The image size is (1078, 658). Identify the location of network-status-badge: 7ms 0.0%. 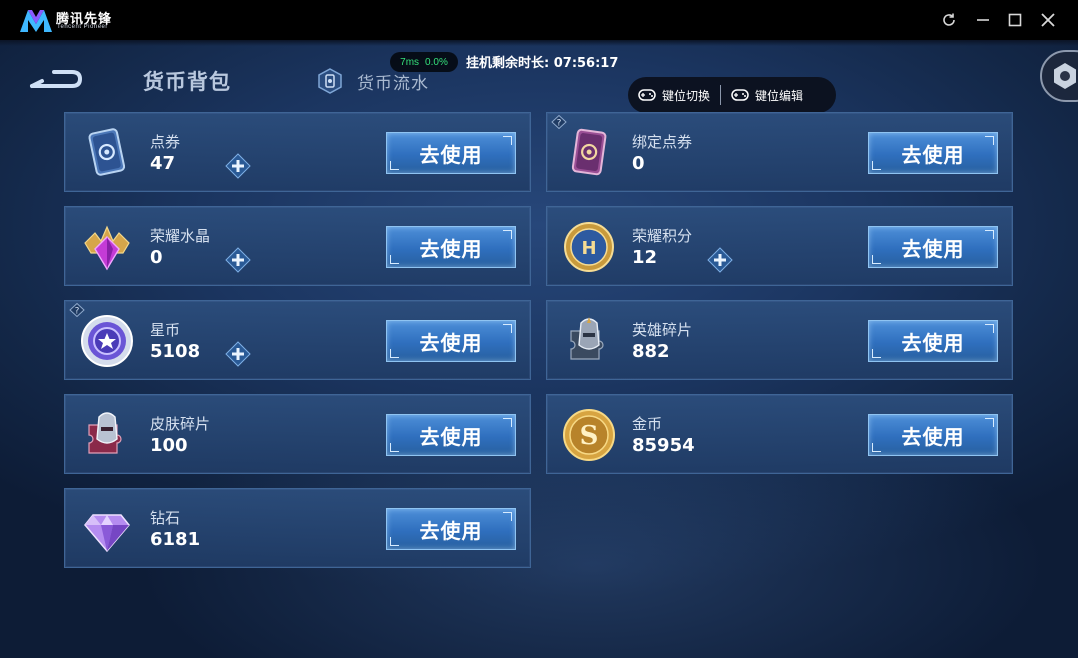
(424, 62).